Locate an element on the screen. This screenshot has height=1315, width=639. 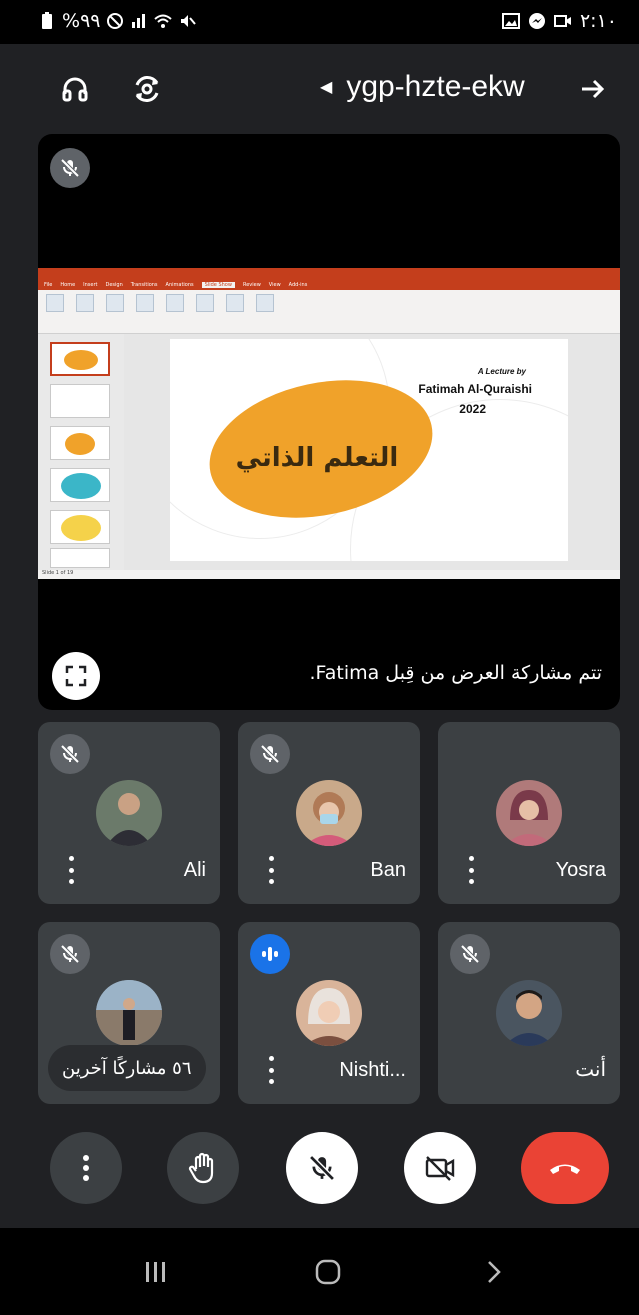
arrow-right-icon is located at coordinates (593, 89).